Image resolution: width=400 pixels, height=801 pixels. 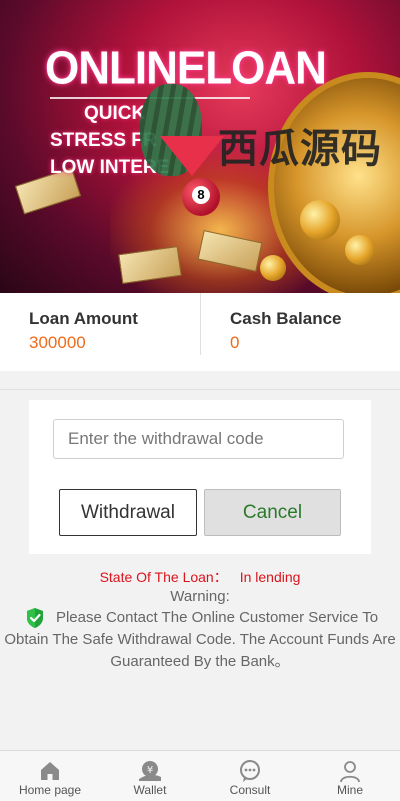 I want to click on lottery-ball: 8, so click(x=201, y=197).